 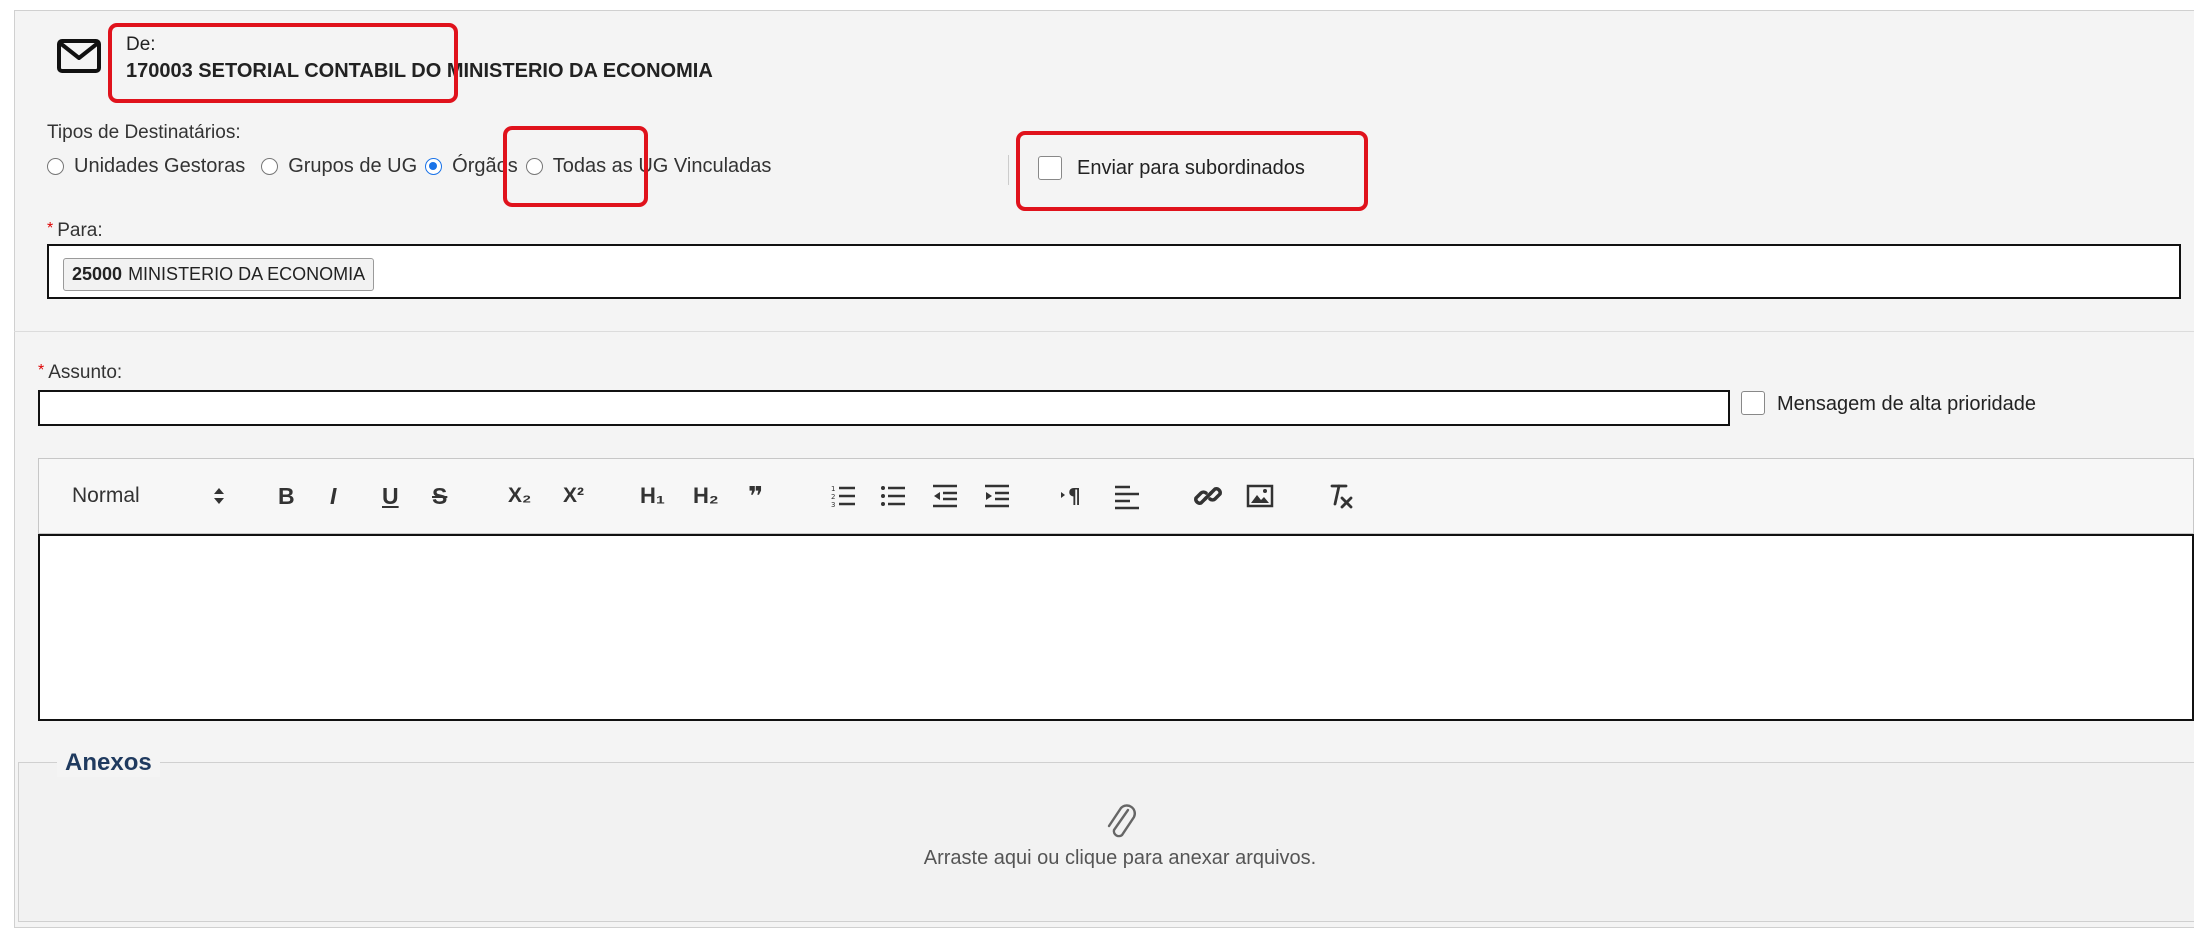 I want to click on svg-text: 3, so click(x=833, y=505).